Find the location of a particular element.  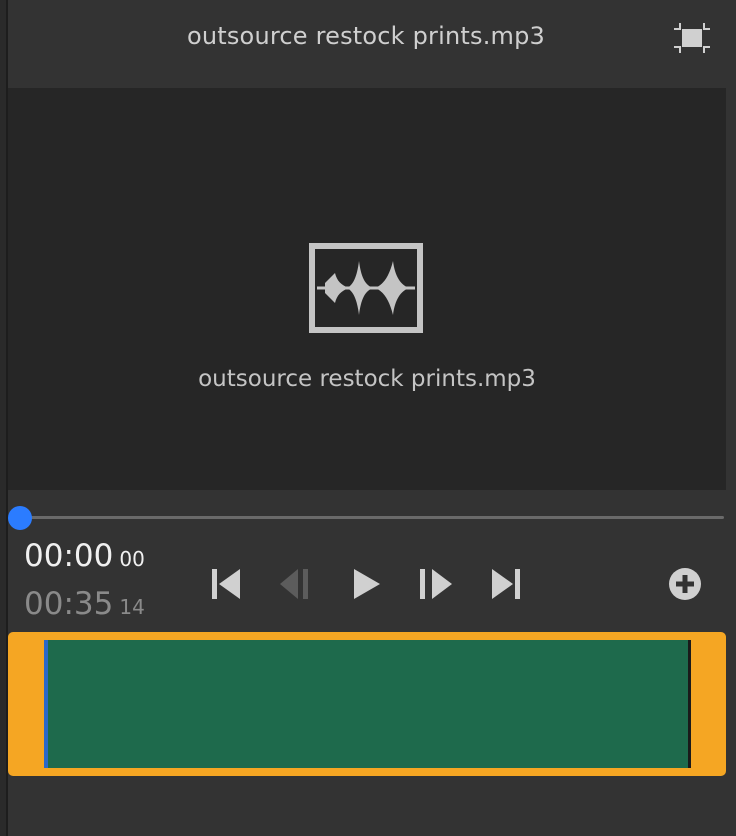

panel-edge is located at coordinates (4, 418).